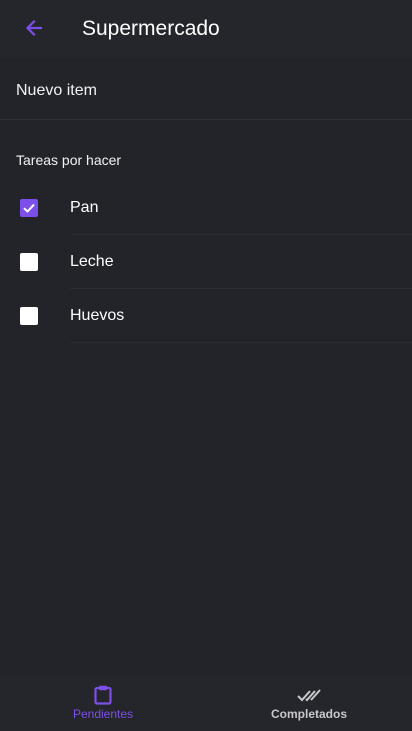 This screenshot has height=731, width=412. What do you see at coordinates (69, 160) in the screenshot?
I see `section-title: Tareas por hacer` at bounding box center [69, 160].